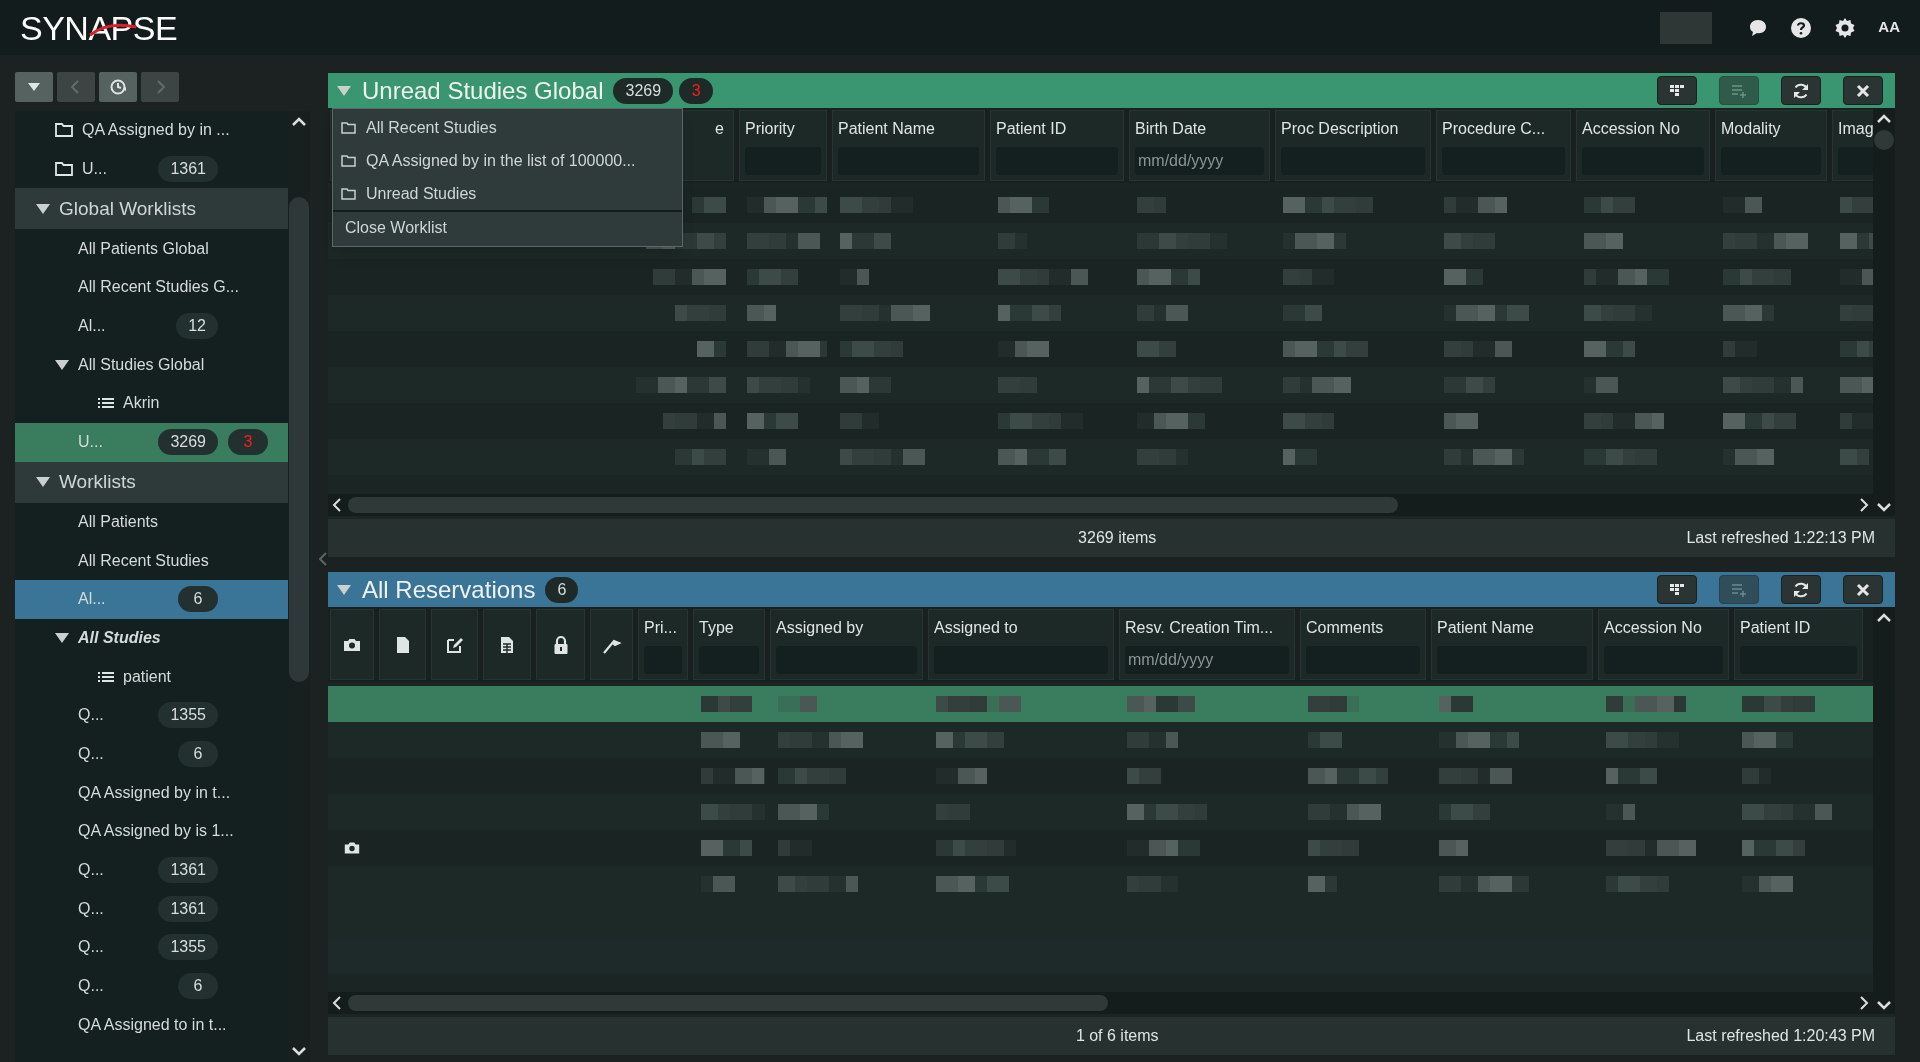  Describe the element at coordinates (151, 482) in the screenshot. I see `group-header: Worklists` at that location.